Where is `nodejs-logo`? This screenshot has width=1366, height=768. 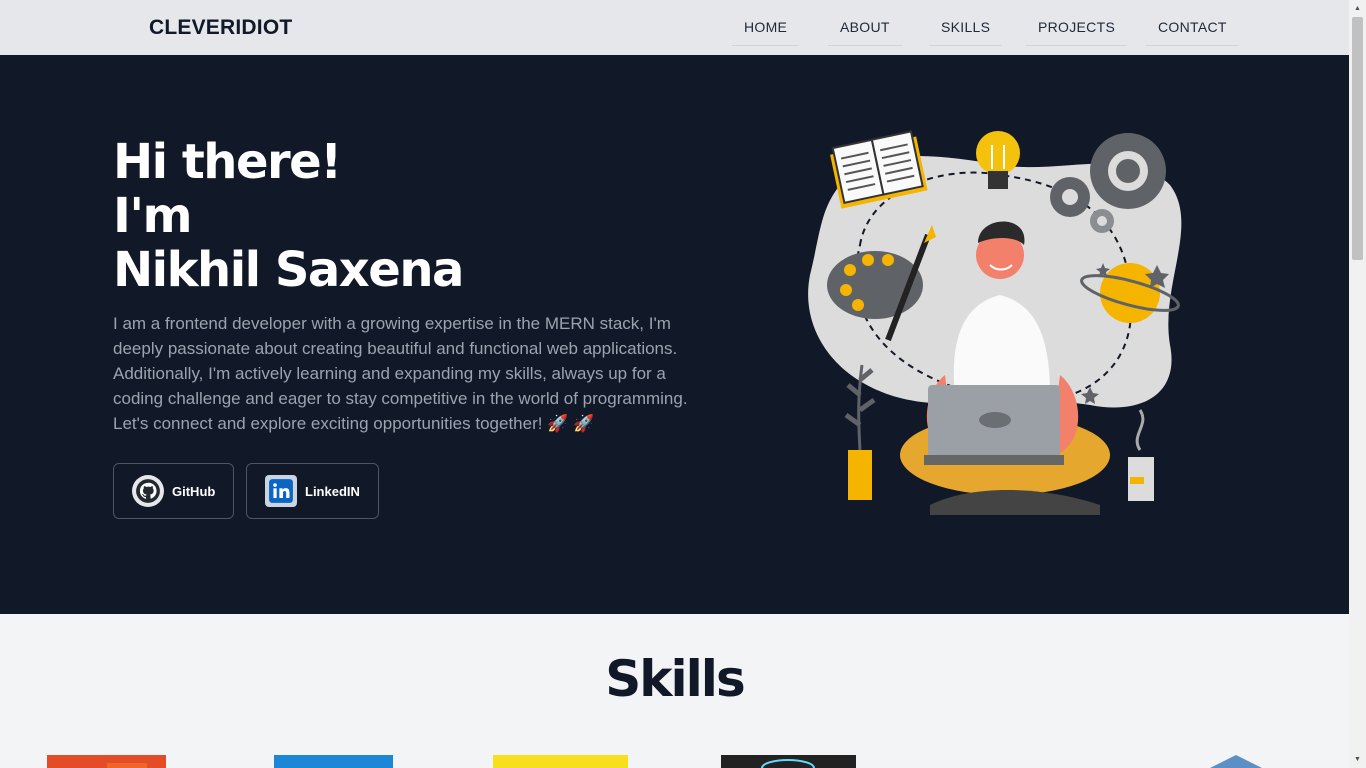
nodejs-logo is located at coordinates (1236, 761).